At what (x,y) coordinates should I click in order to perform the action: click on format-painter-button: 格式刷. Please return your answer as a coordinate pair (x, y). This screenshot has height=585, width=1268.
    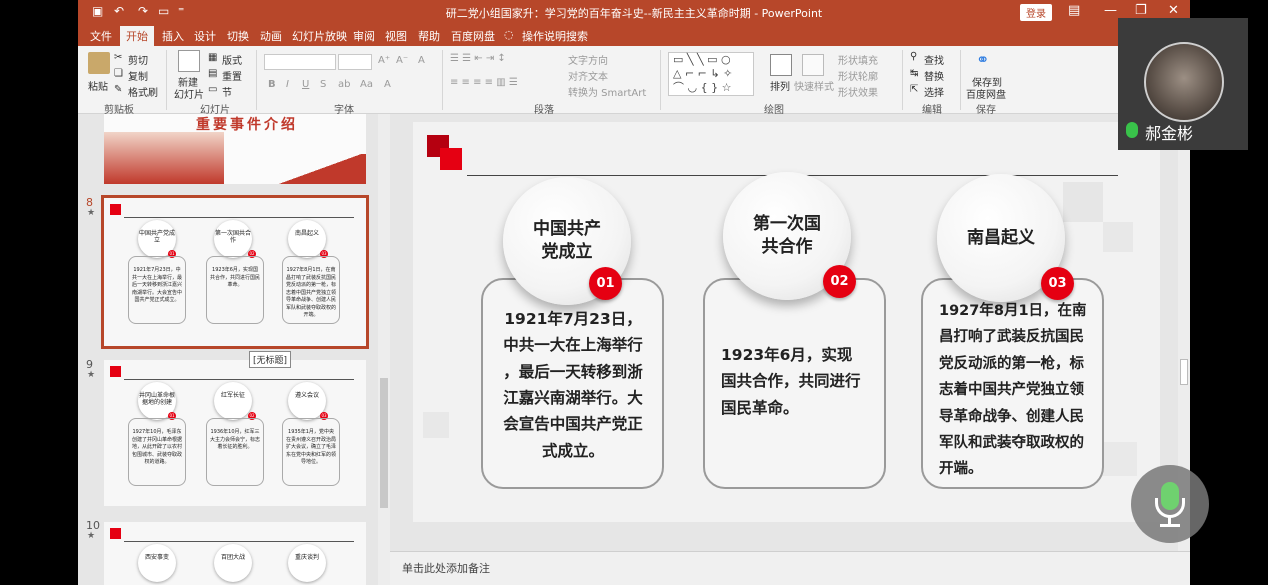
    Looking at the image, I should click on (143, 91).